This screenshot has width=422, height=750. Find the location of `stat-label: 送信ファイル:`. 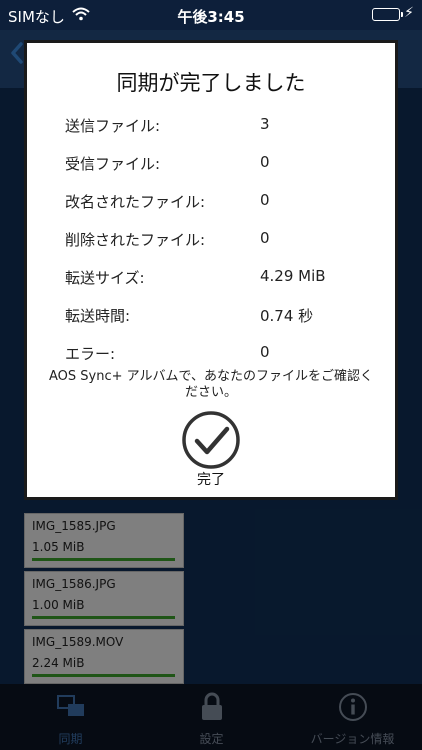

stat-label: 送信ファイル: is located at coordinates (113, 126).